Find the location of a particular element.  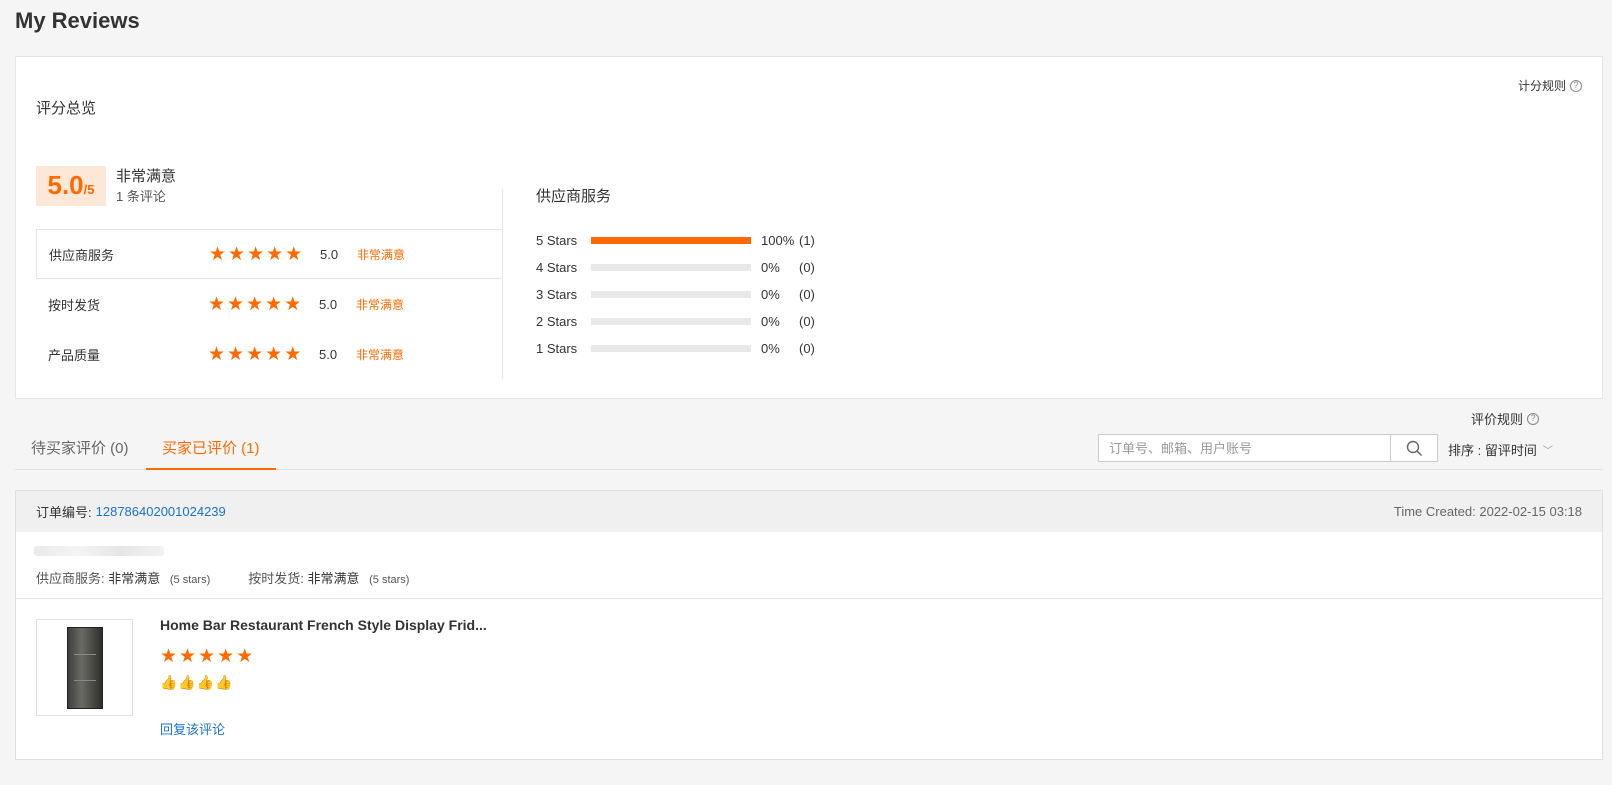

order-time-created: Time Created: 2022-02-15 03:18 is located at coordinates (1487, 511).